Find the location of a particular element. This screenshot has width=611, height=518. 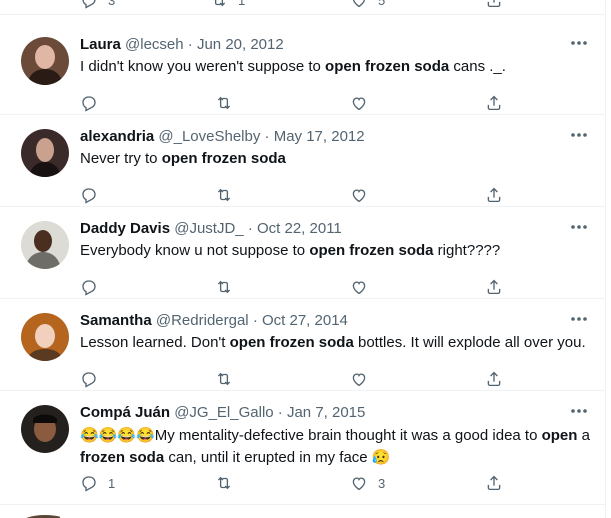

like-button: 3 is located at coordinates (367, 483).